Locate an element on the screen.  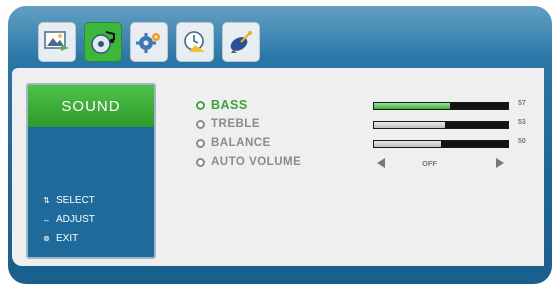
tab-time is located at coordinates (195, 42).